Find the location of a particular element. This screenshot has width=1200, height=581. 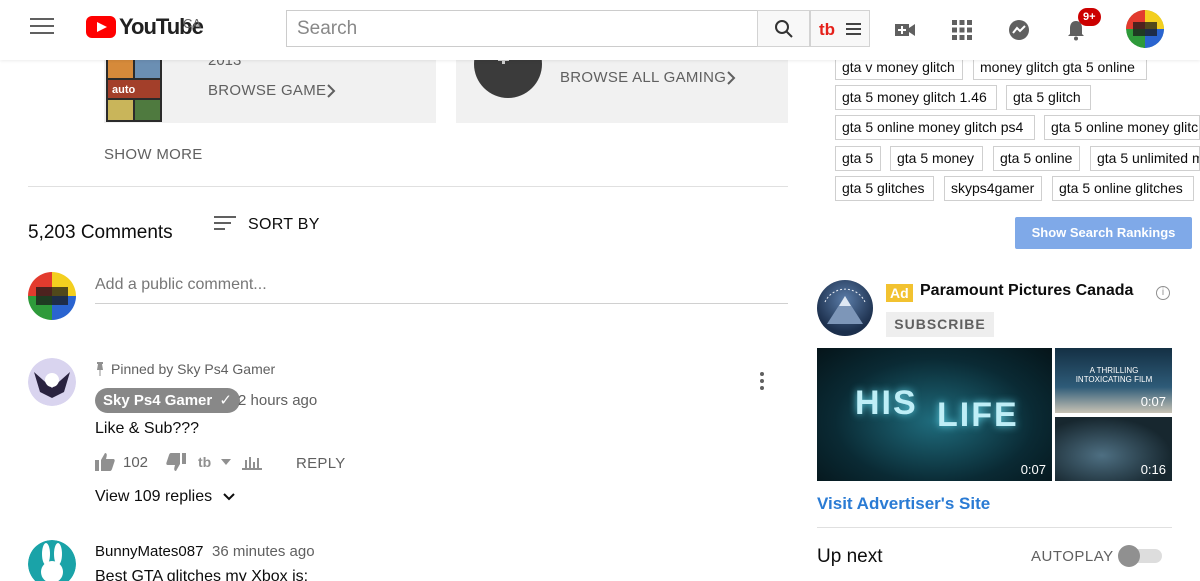

menu-icon is located at coordinates (42, 27).